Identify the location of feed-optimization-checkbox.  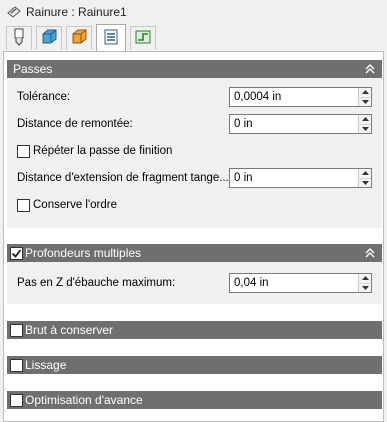
(16, 400).